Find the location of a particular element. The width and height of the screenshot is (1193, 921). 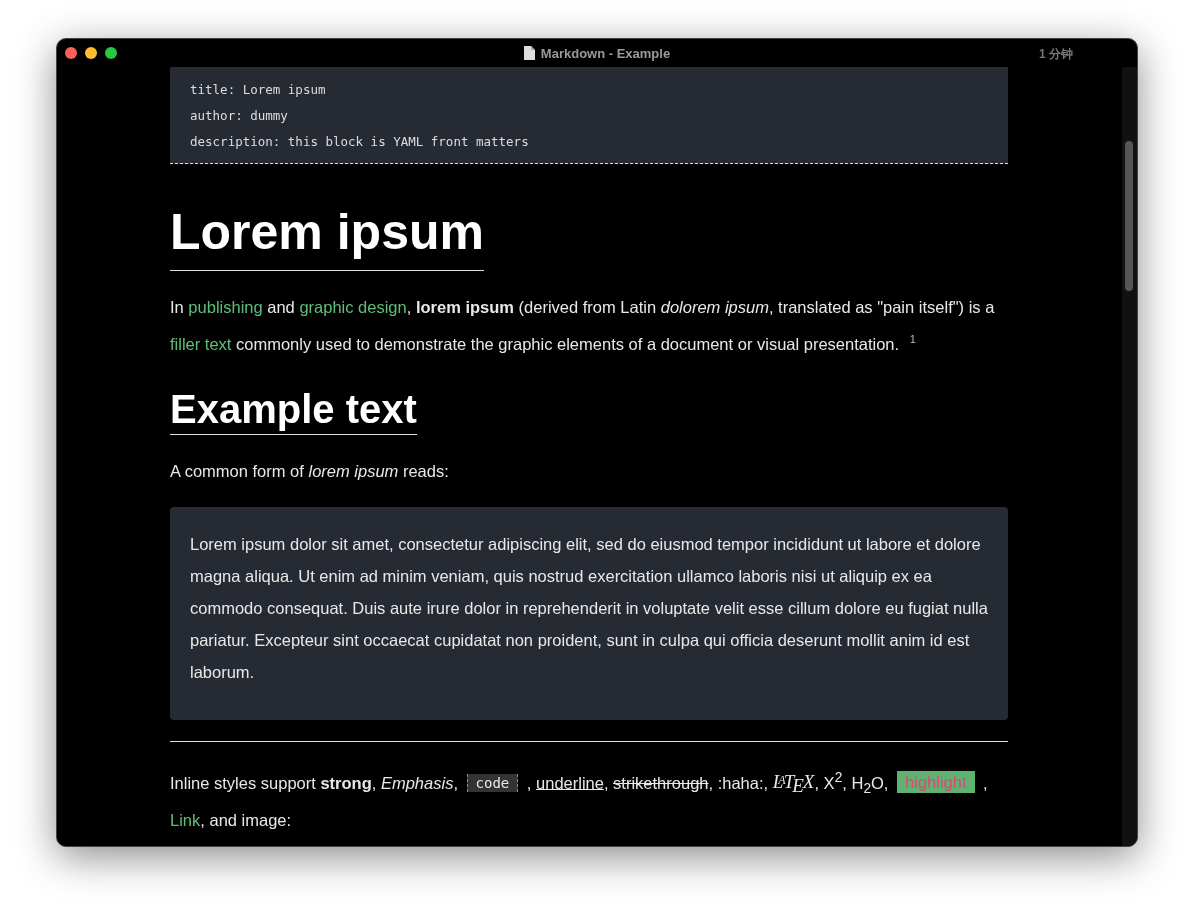

zoom-button is located at coordinates (111, 53).